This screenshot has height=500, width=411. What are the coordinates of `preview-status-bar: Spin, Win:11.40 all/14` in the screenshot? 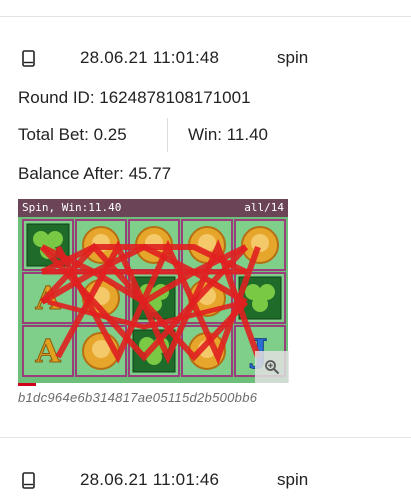 It's located at (153, 208).